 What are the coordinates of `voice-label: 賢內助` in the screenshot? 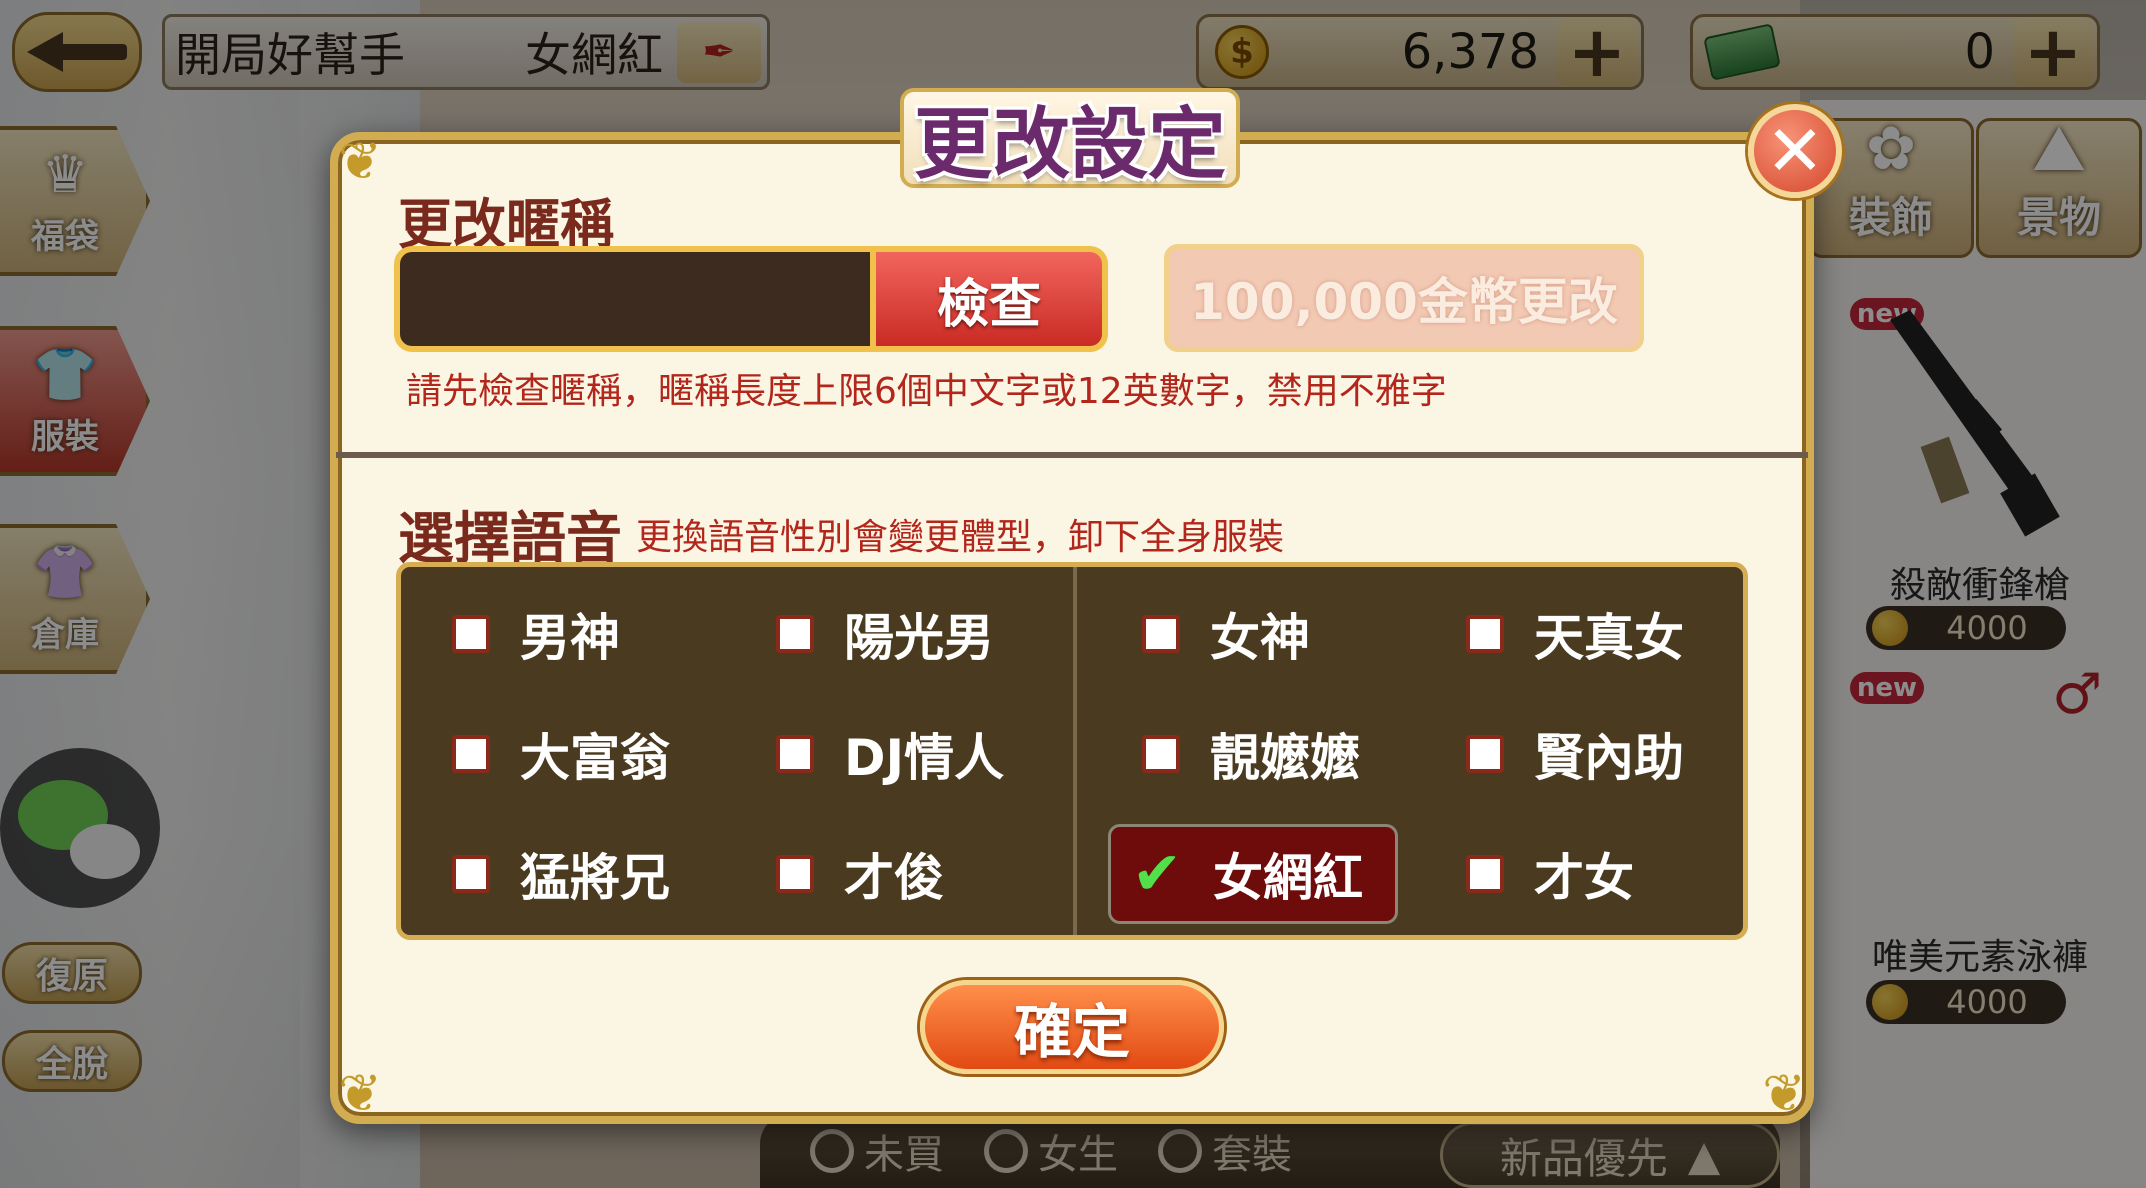 It's located at (1609, 758).